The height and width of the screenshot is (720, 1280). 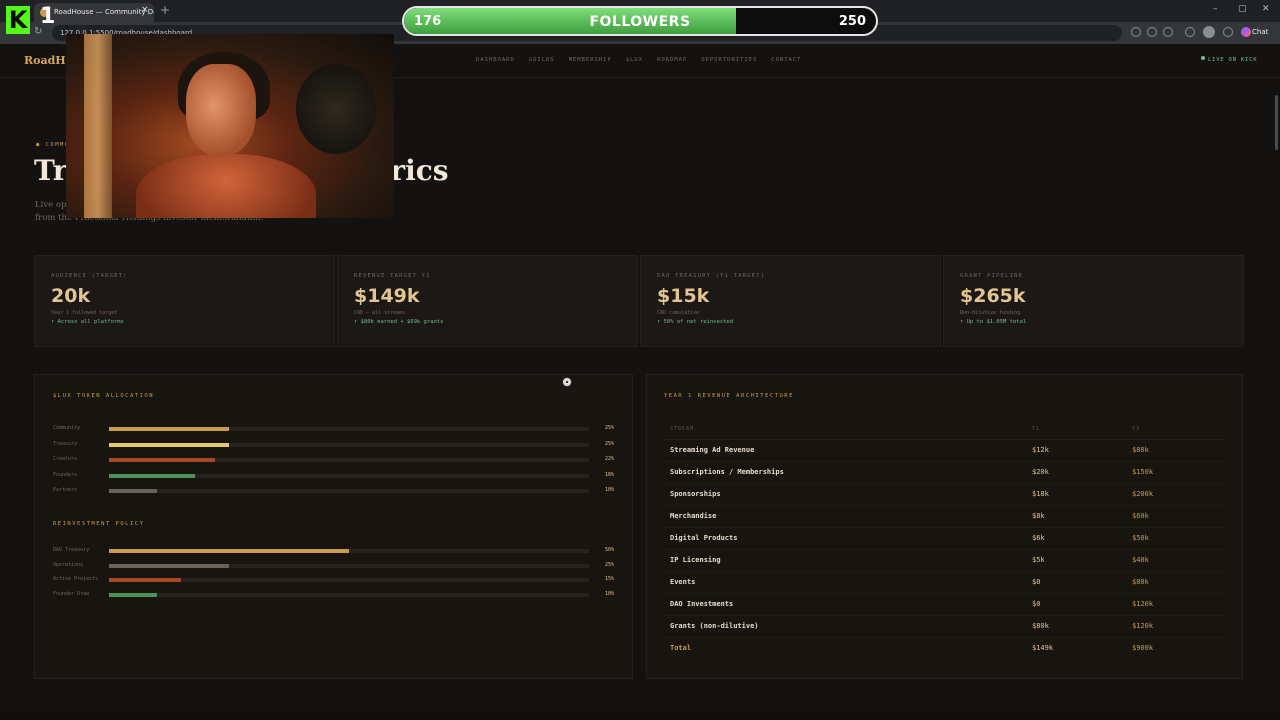 I want to click on stream-cell: Events, so click(x=845, y=582).